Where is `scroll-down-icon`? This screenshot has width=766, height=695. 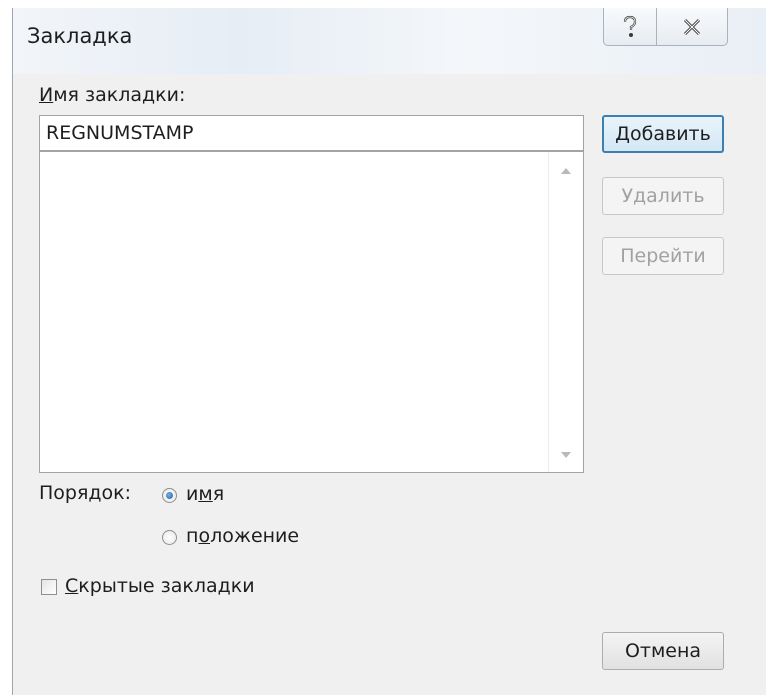
scroll-down-icon is located at coordinates (566, 455).